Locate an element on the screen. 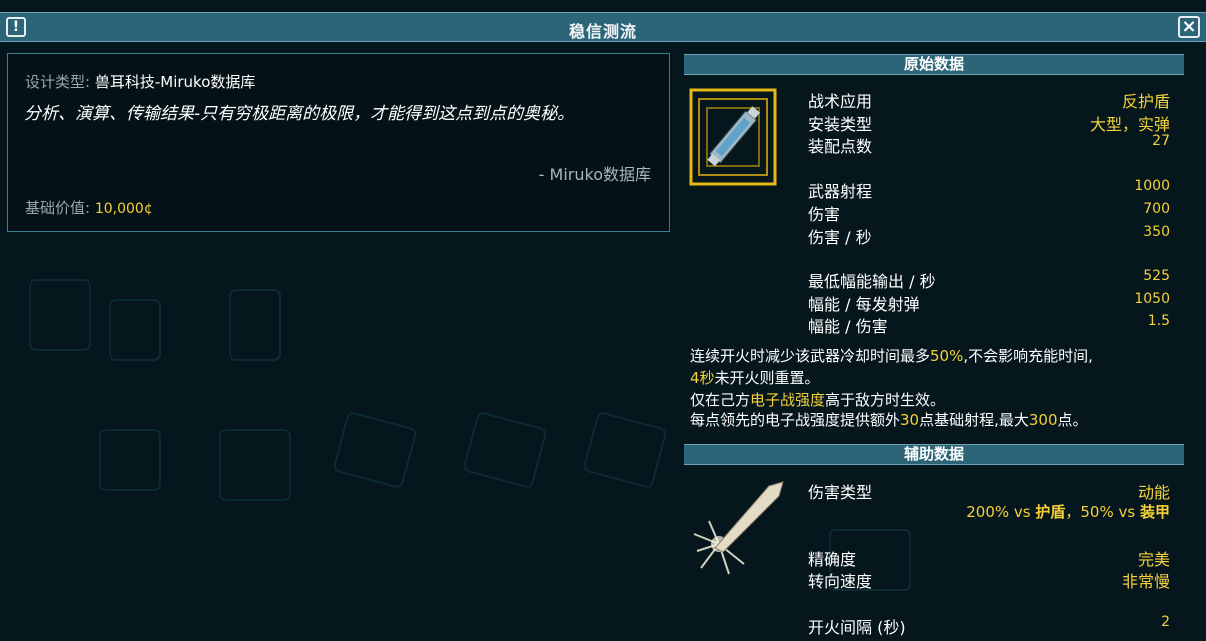  design-type-row: 设计类型: 兽耳科技-Miruko数据库 is located at coordinates (140, 81).